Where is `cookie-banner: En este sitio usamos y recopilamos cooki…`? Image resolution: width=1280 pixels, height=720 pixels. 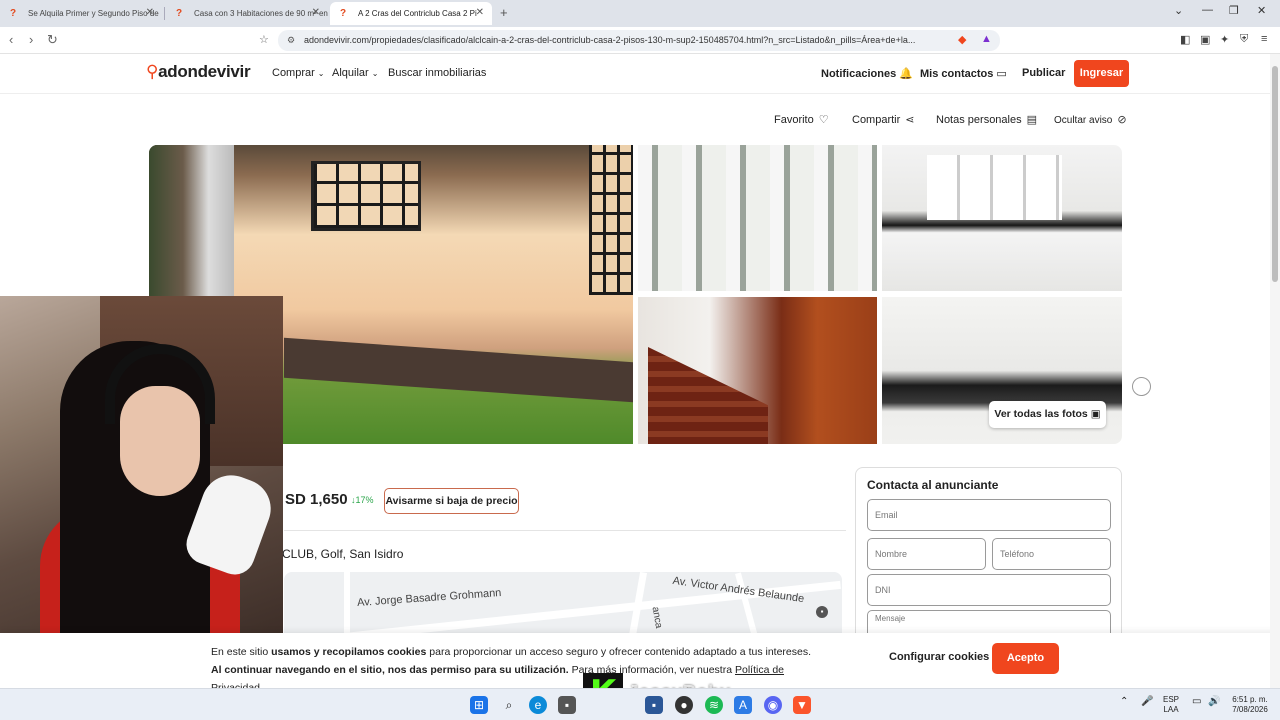 cookie-banner: En este sitio usamos y recopilamos cooki… is located at coordinates (640, 663).